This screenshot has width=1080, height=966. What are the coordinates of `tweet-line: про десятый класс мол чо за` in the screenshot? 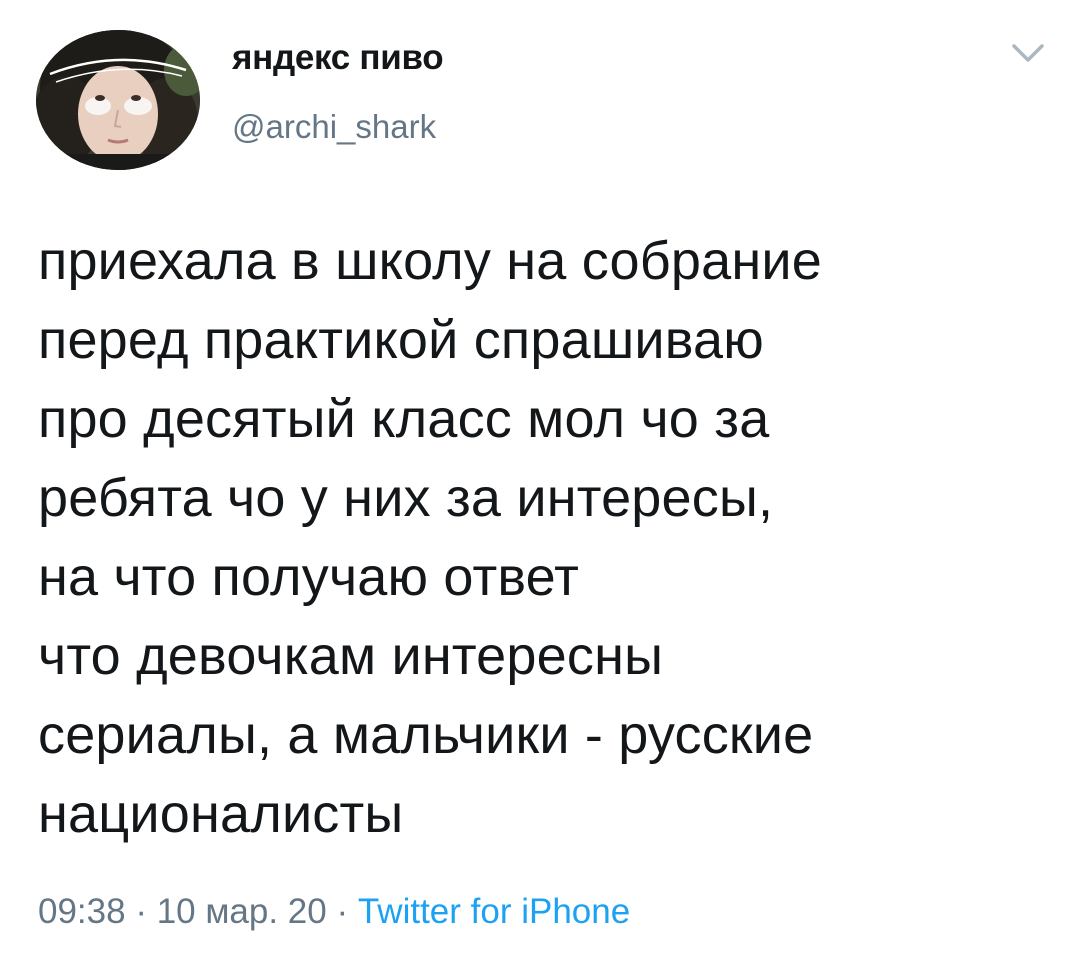 It's located at (404, 419).